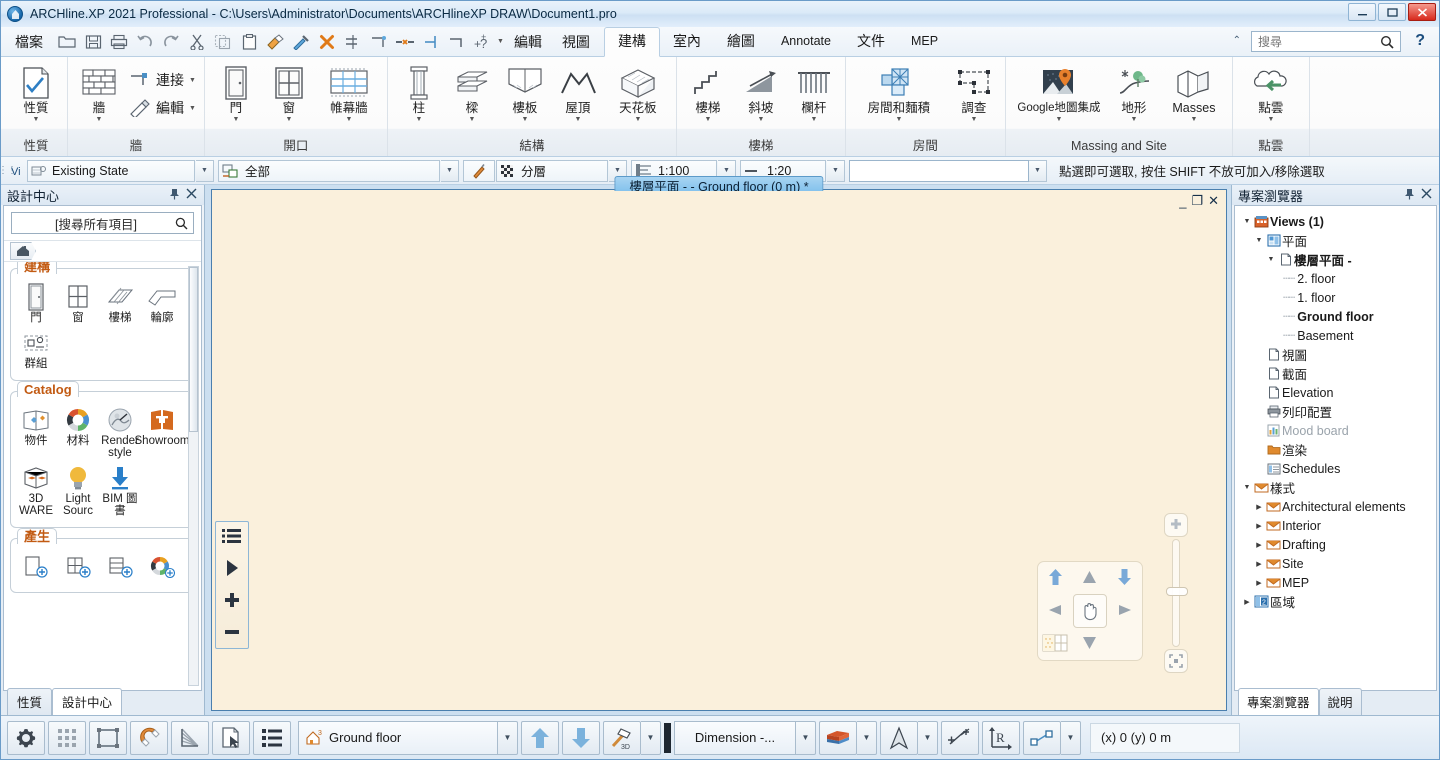 The height and width of the screenshot is (760, 1440). I want to click on delete-icon, so click(327, 42).